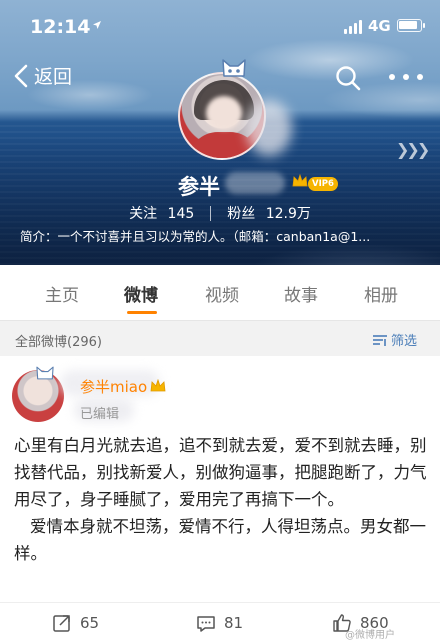 The image size is (440, 643). I want to click on filter-label: 筛选, so click(404, 341).